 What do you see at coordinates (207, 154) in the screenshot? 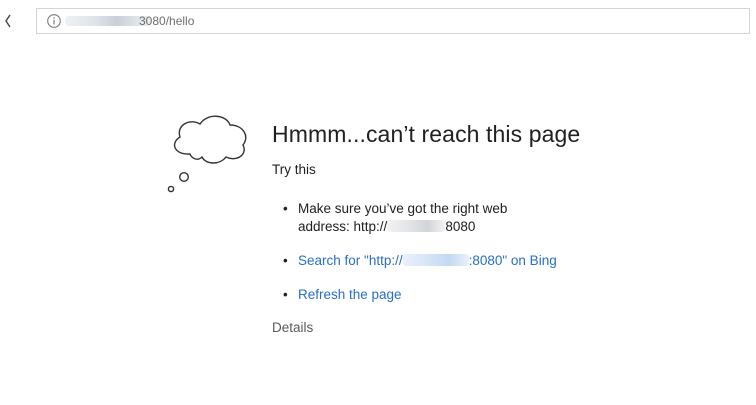
I see `thought-cloud-icon` at bounding box center [207, 154].